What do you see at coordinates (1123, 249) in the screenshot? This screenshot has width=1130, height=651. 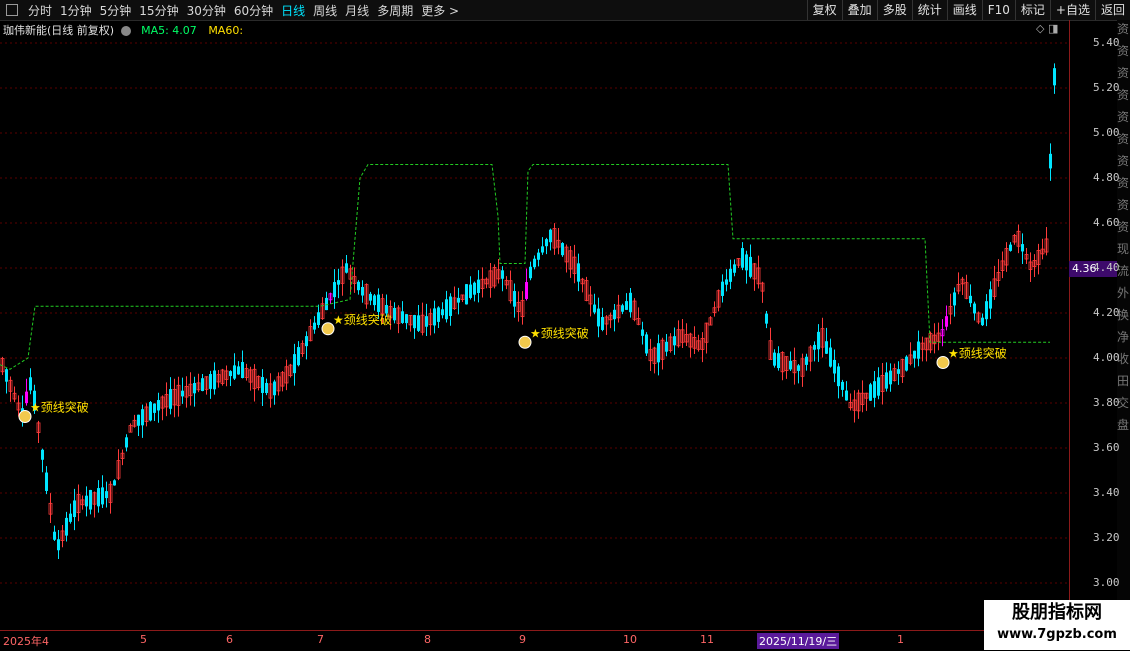 I see `side-label: 现` at bounding box center [1123, 249].